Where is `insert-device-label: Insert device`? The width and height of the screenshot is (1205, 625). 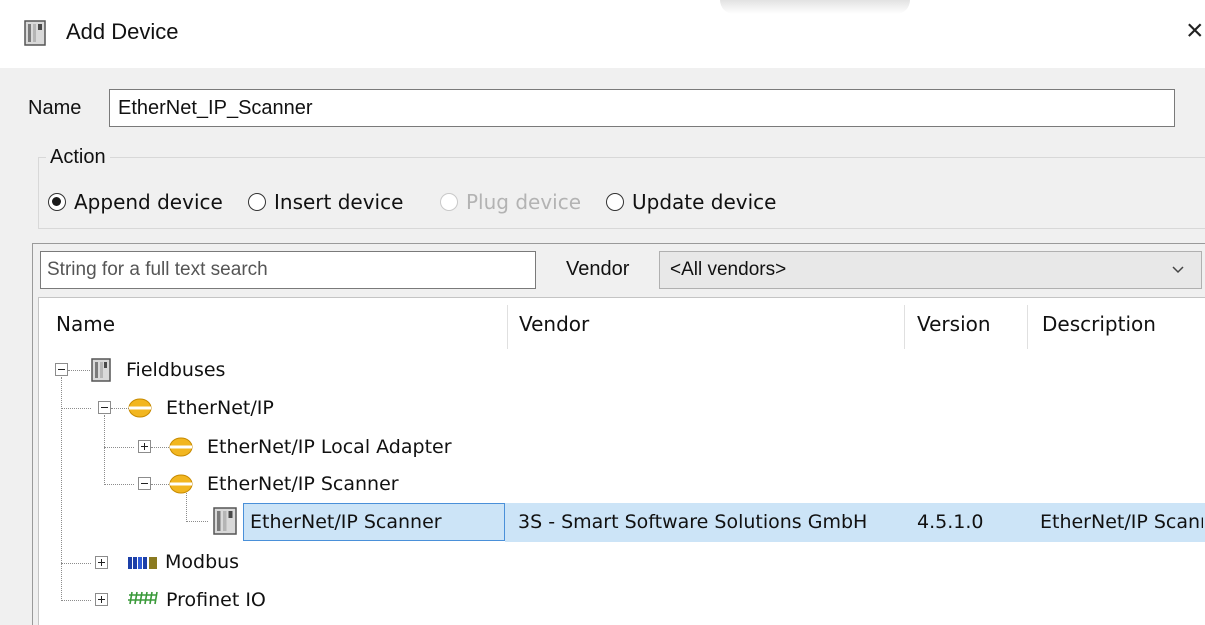
insert-device-label: Insert device is located at coordinates (339, 202).